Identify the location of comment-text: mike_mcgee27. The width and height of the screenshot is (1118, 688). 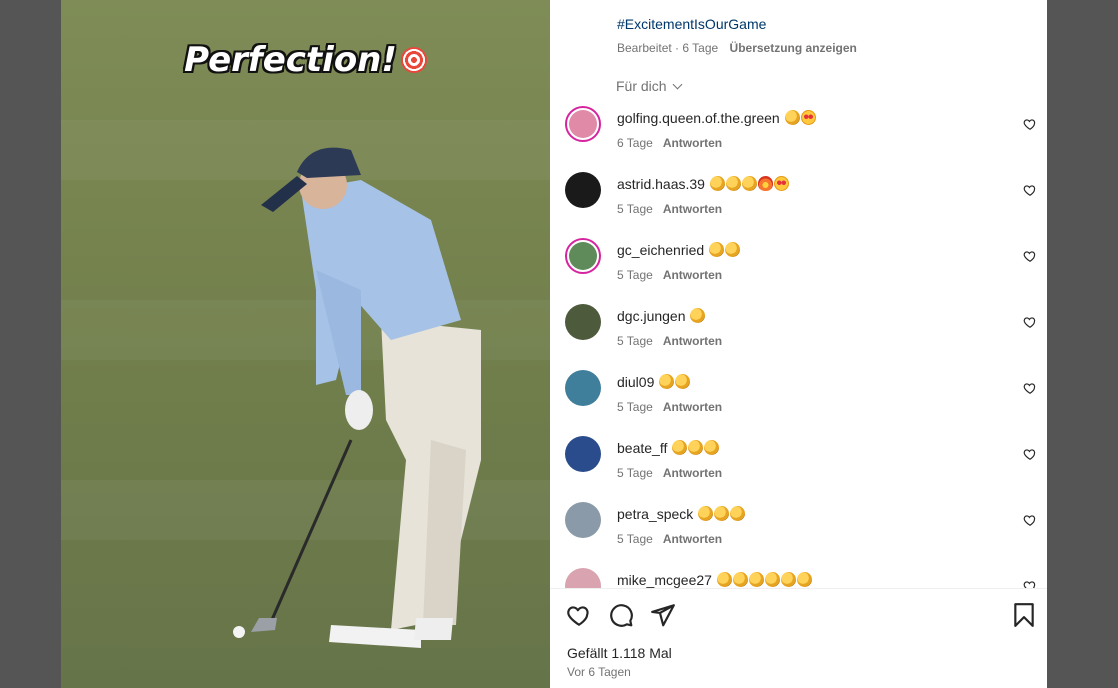
(714, 580).